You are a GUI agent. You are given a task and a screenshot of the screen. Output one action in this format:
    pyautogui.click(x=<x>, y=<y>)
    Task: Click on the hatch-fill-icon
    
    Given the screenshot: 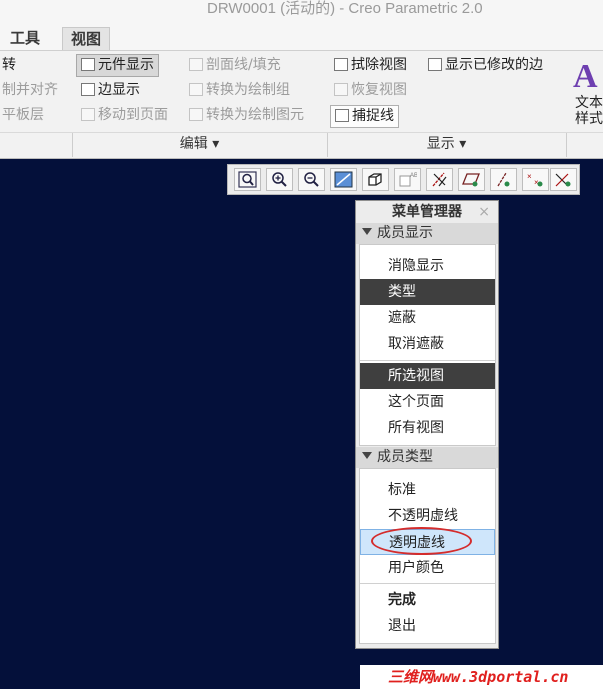 What is the action you would take?
    pyautogui.click(x=196, y=64)
    